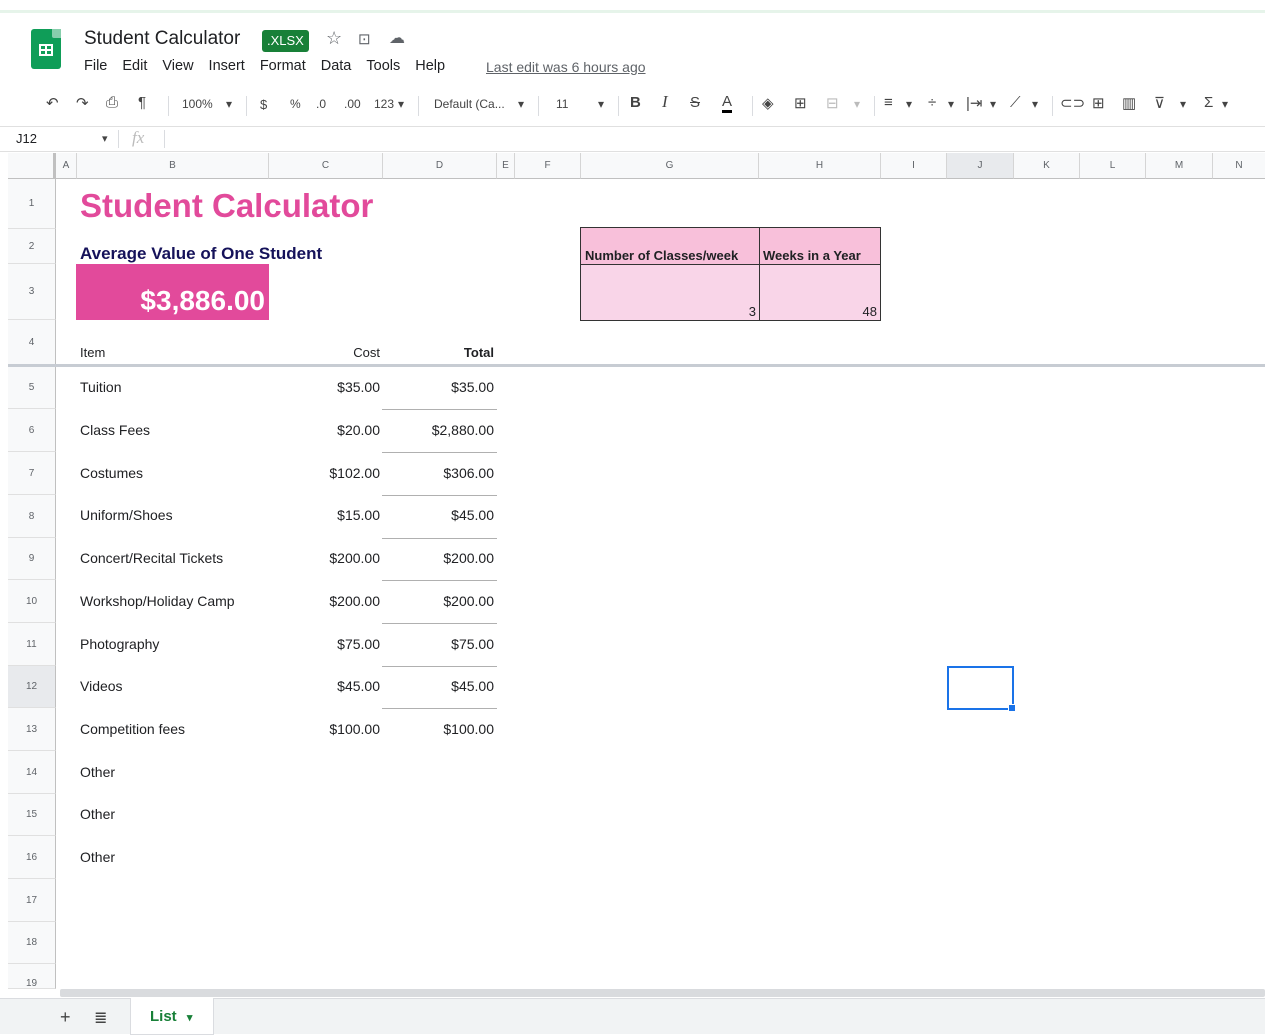 The height and width of the screenshot is (1035, 1265). I want to click on column-header-f: F, so click(548, 166).